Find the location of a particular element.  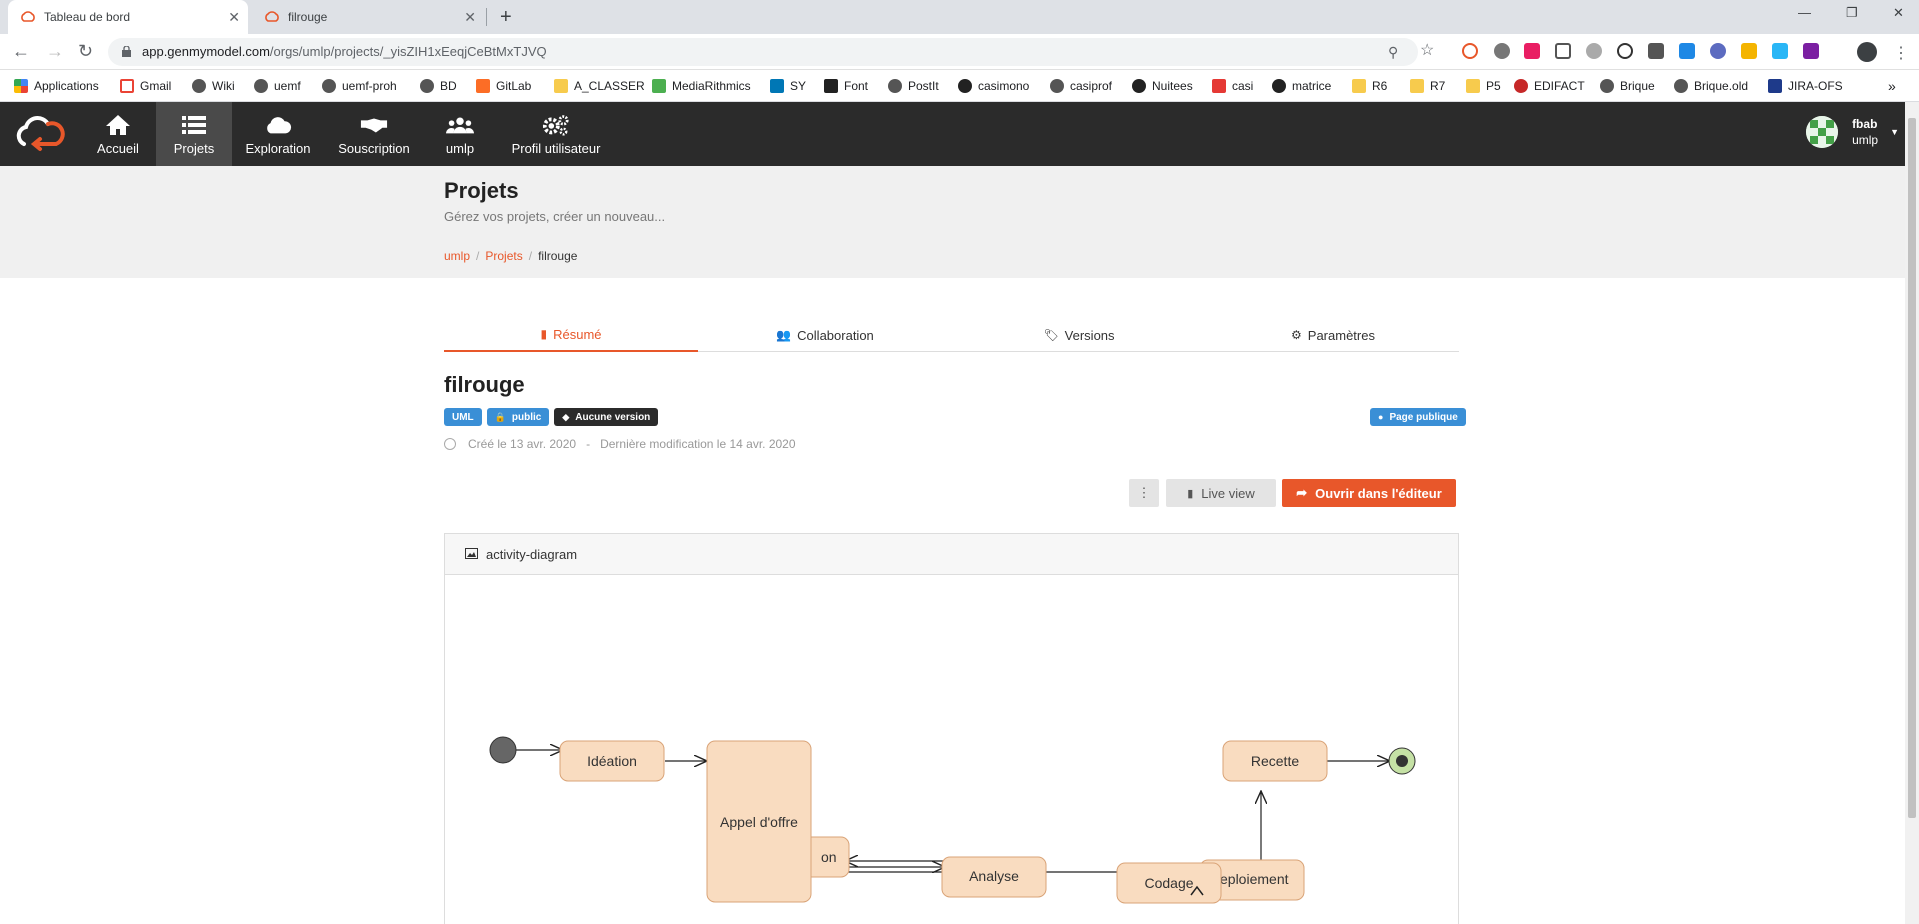

user-org: umlp is located at coordinates (1865, 140).